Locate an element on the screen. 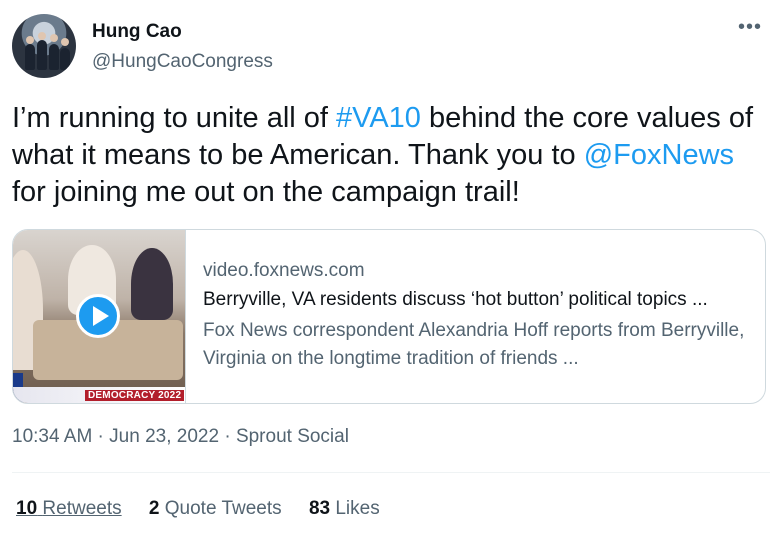 This screenshot has width=782, height=536. more-options-icon: ••• is located at coordinates (750, 27).